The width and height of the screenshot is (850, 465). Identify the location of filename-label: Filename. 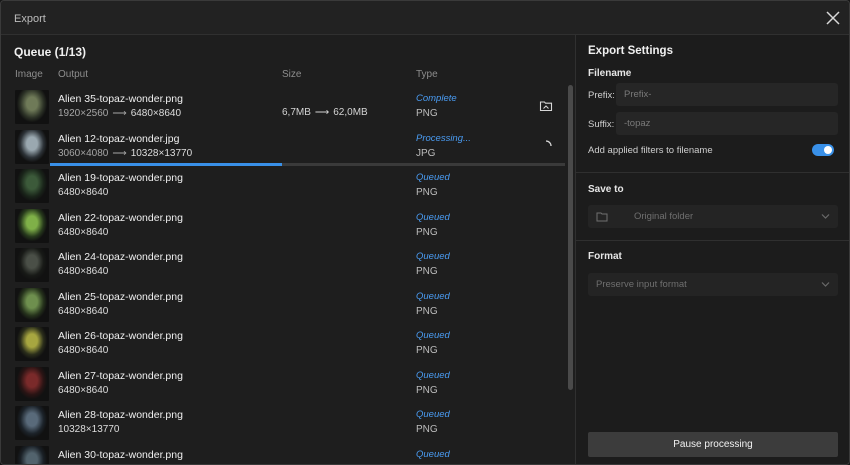
(610, 73).